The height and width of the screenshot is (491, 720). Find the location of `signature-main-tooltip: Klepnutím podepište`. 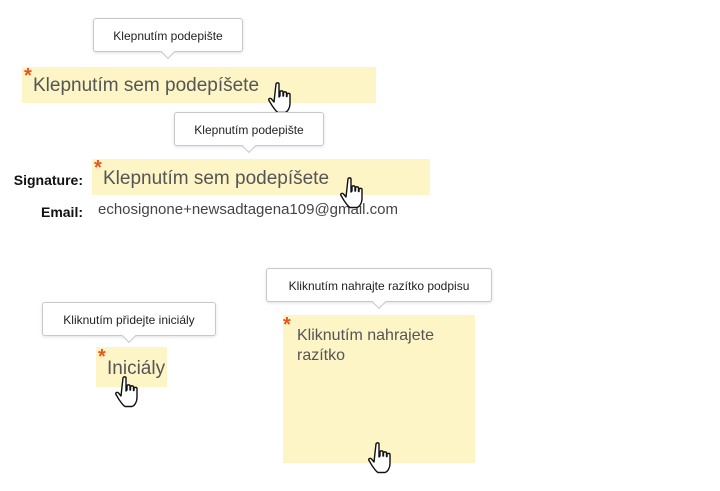

signature-main-tooltip: Klepnutím podepište is located at coordinates (249, 129).